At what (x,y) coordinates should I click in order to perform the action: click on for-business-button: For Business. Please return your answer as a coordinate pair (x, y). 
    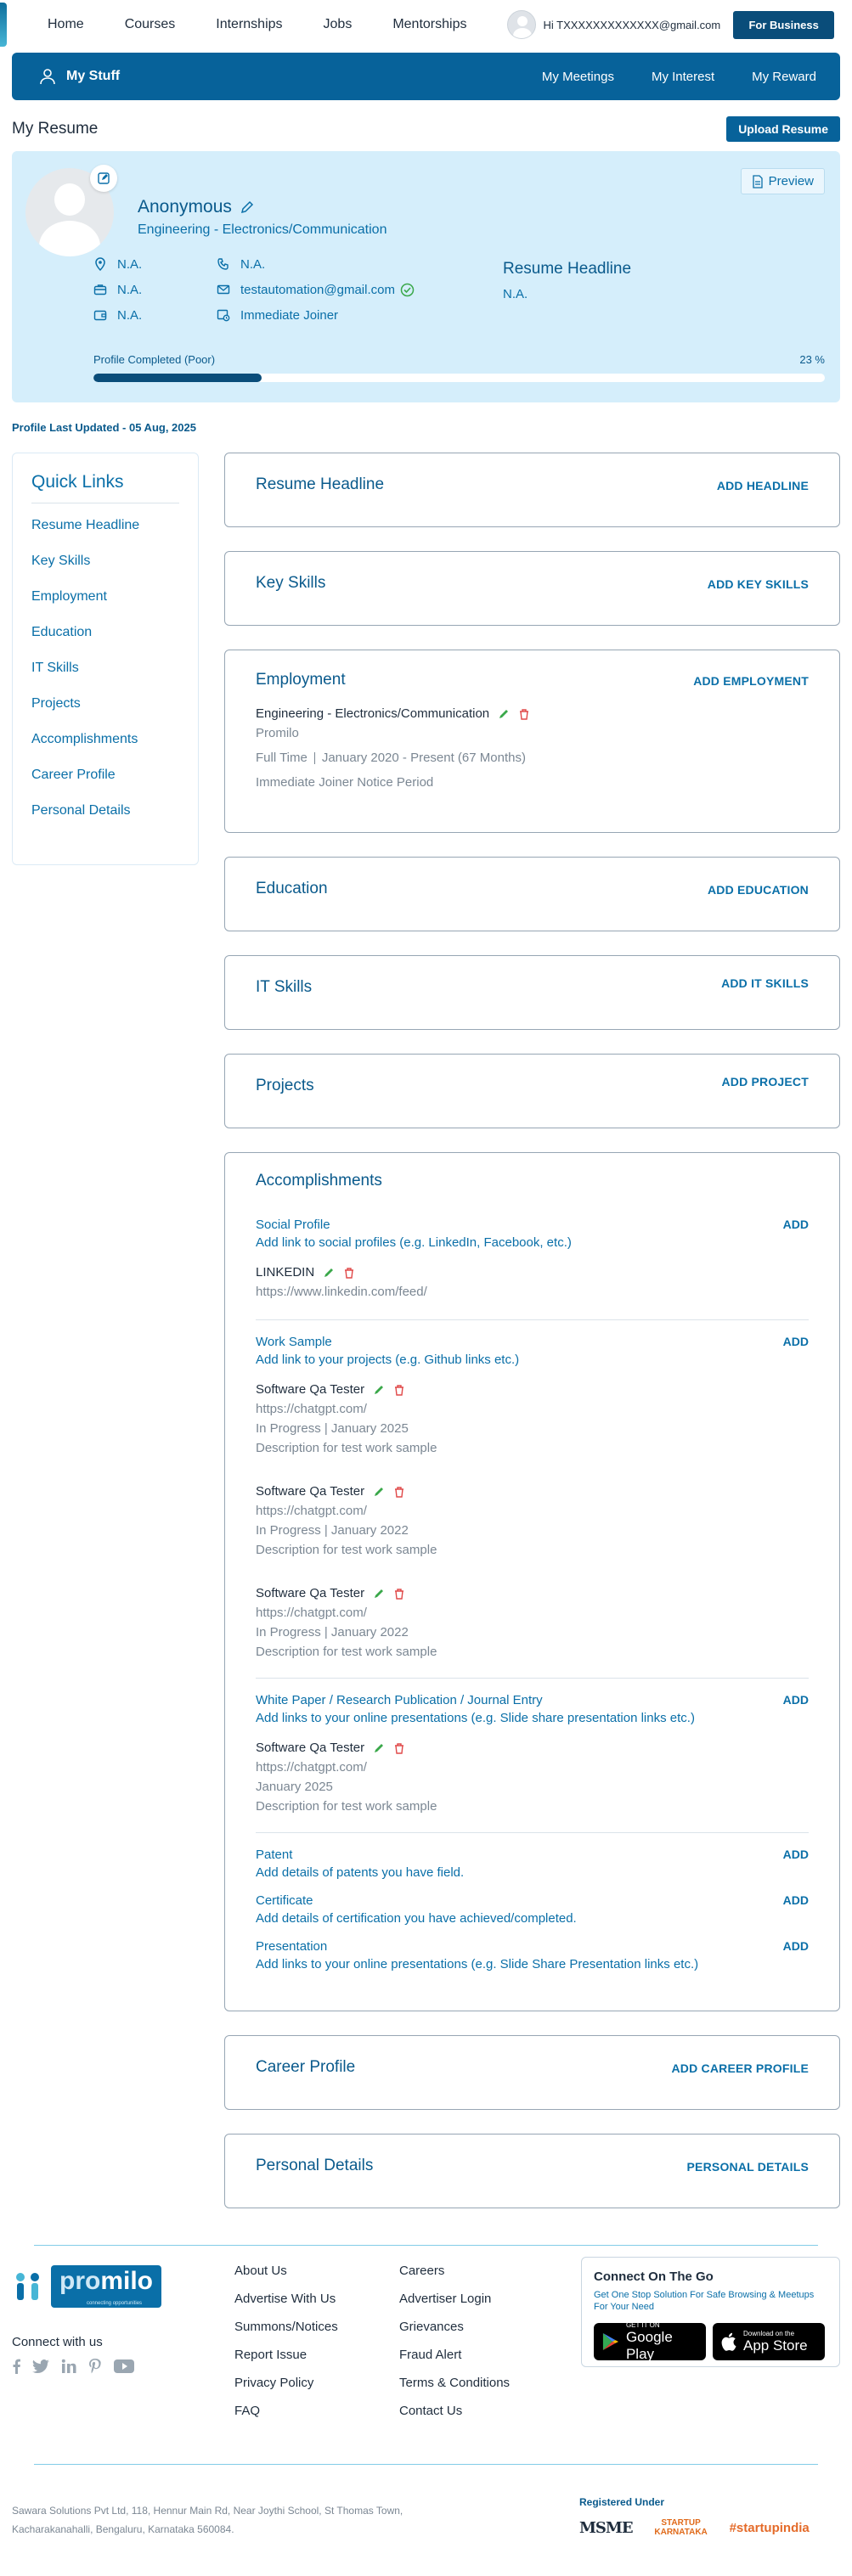
    Looking at the image, I should click on (783, 24).